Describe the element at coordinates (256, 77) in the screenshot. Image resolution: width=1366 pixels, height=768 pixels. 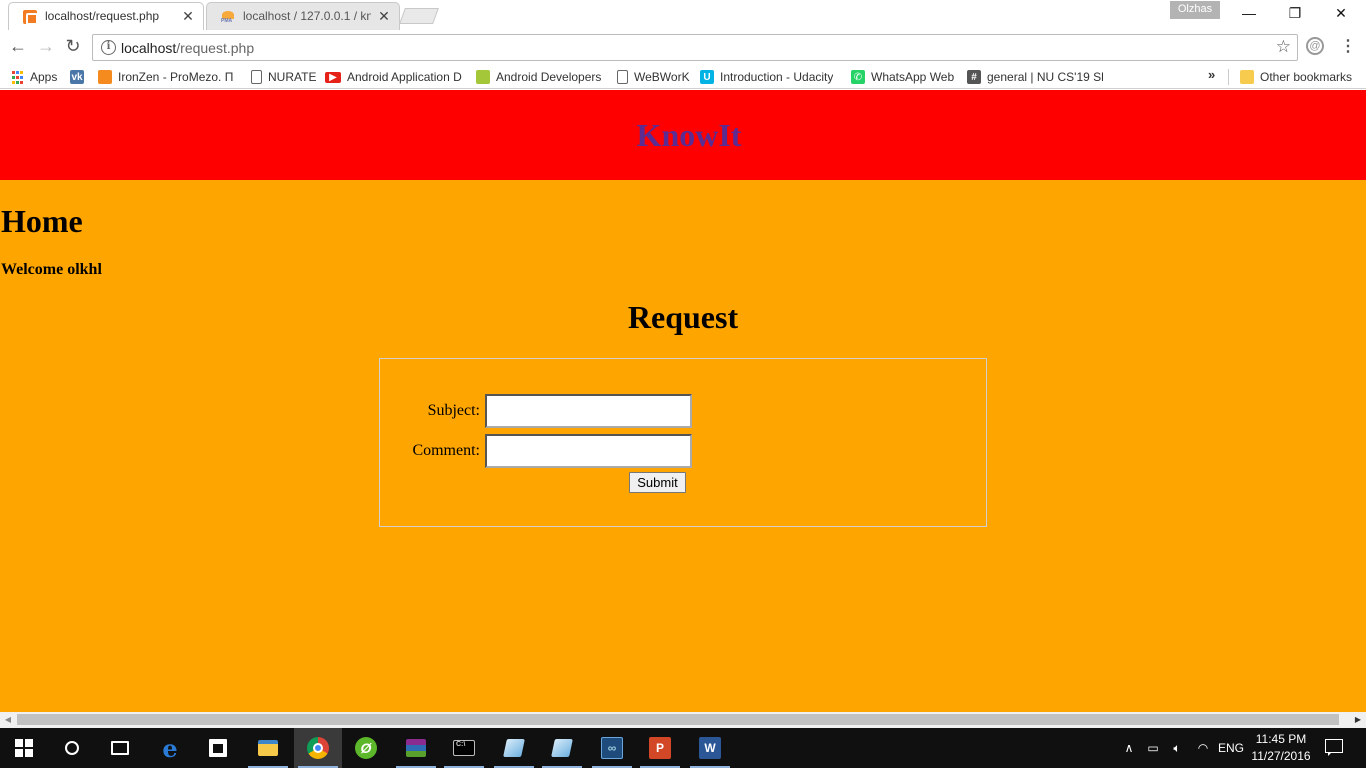
I see `page-icon` at that location.